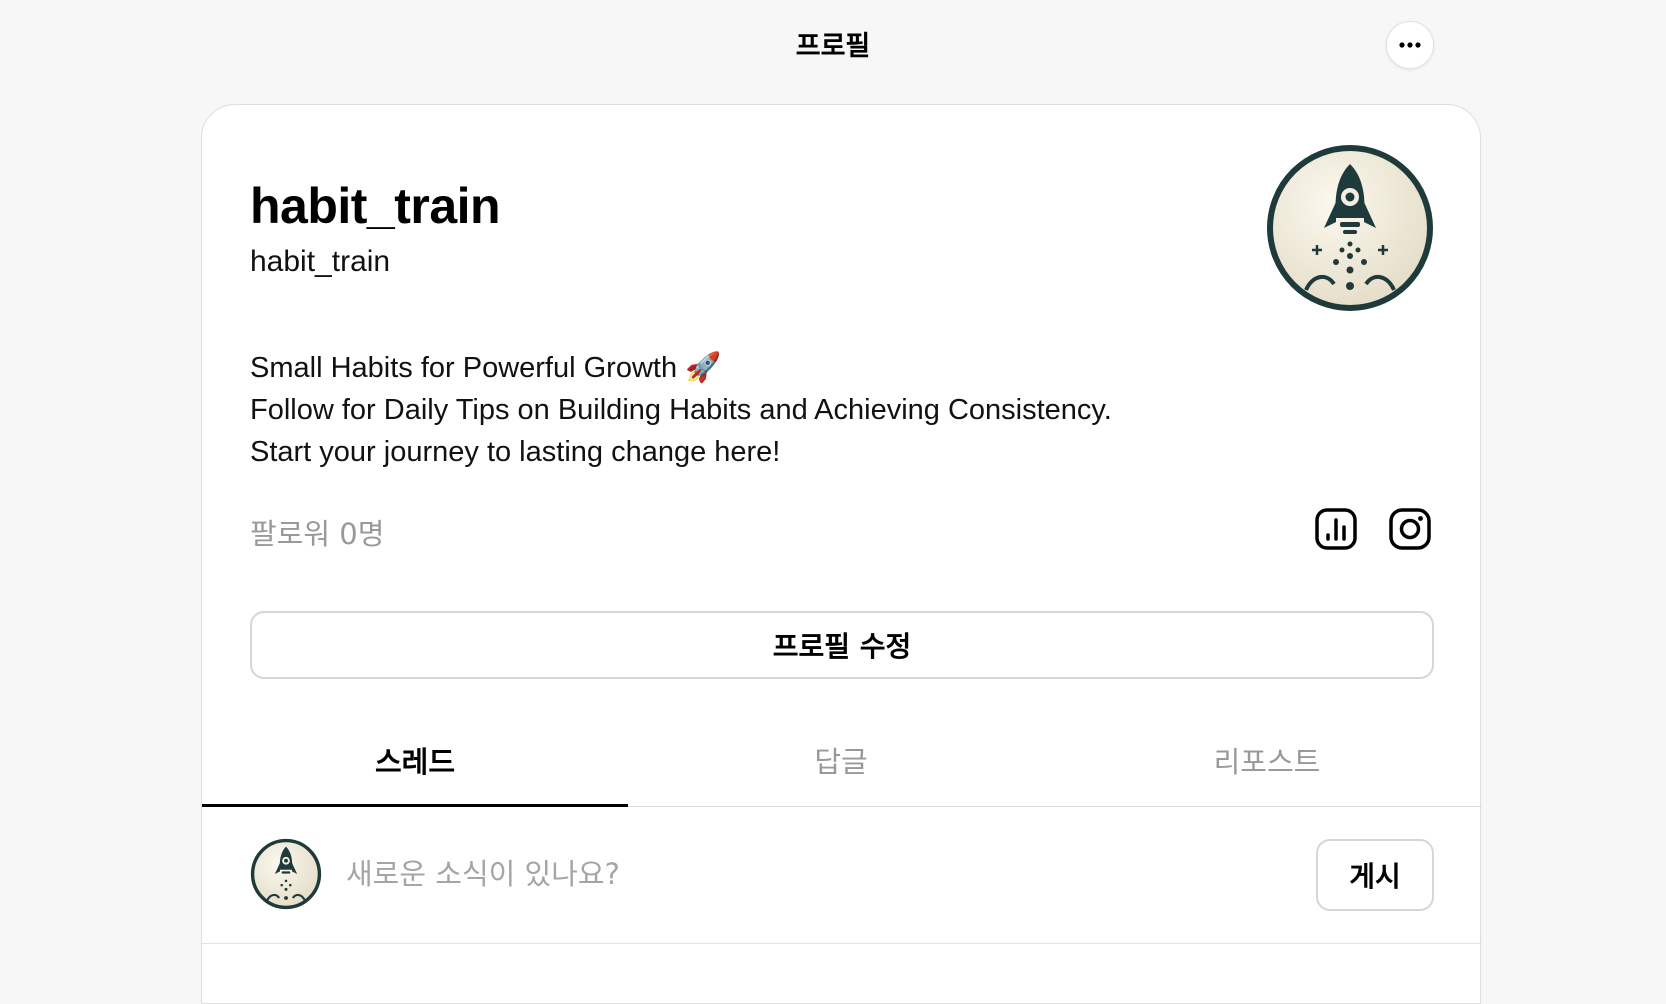 The image size is (1666, 1004). I want to click on profile-avatar, so click(1350, 228).